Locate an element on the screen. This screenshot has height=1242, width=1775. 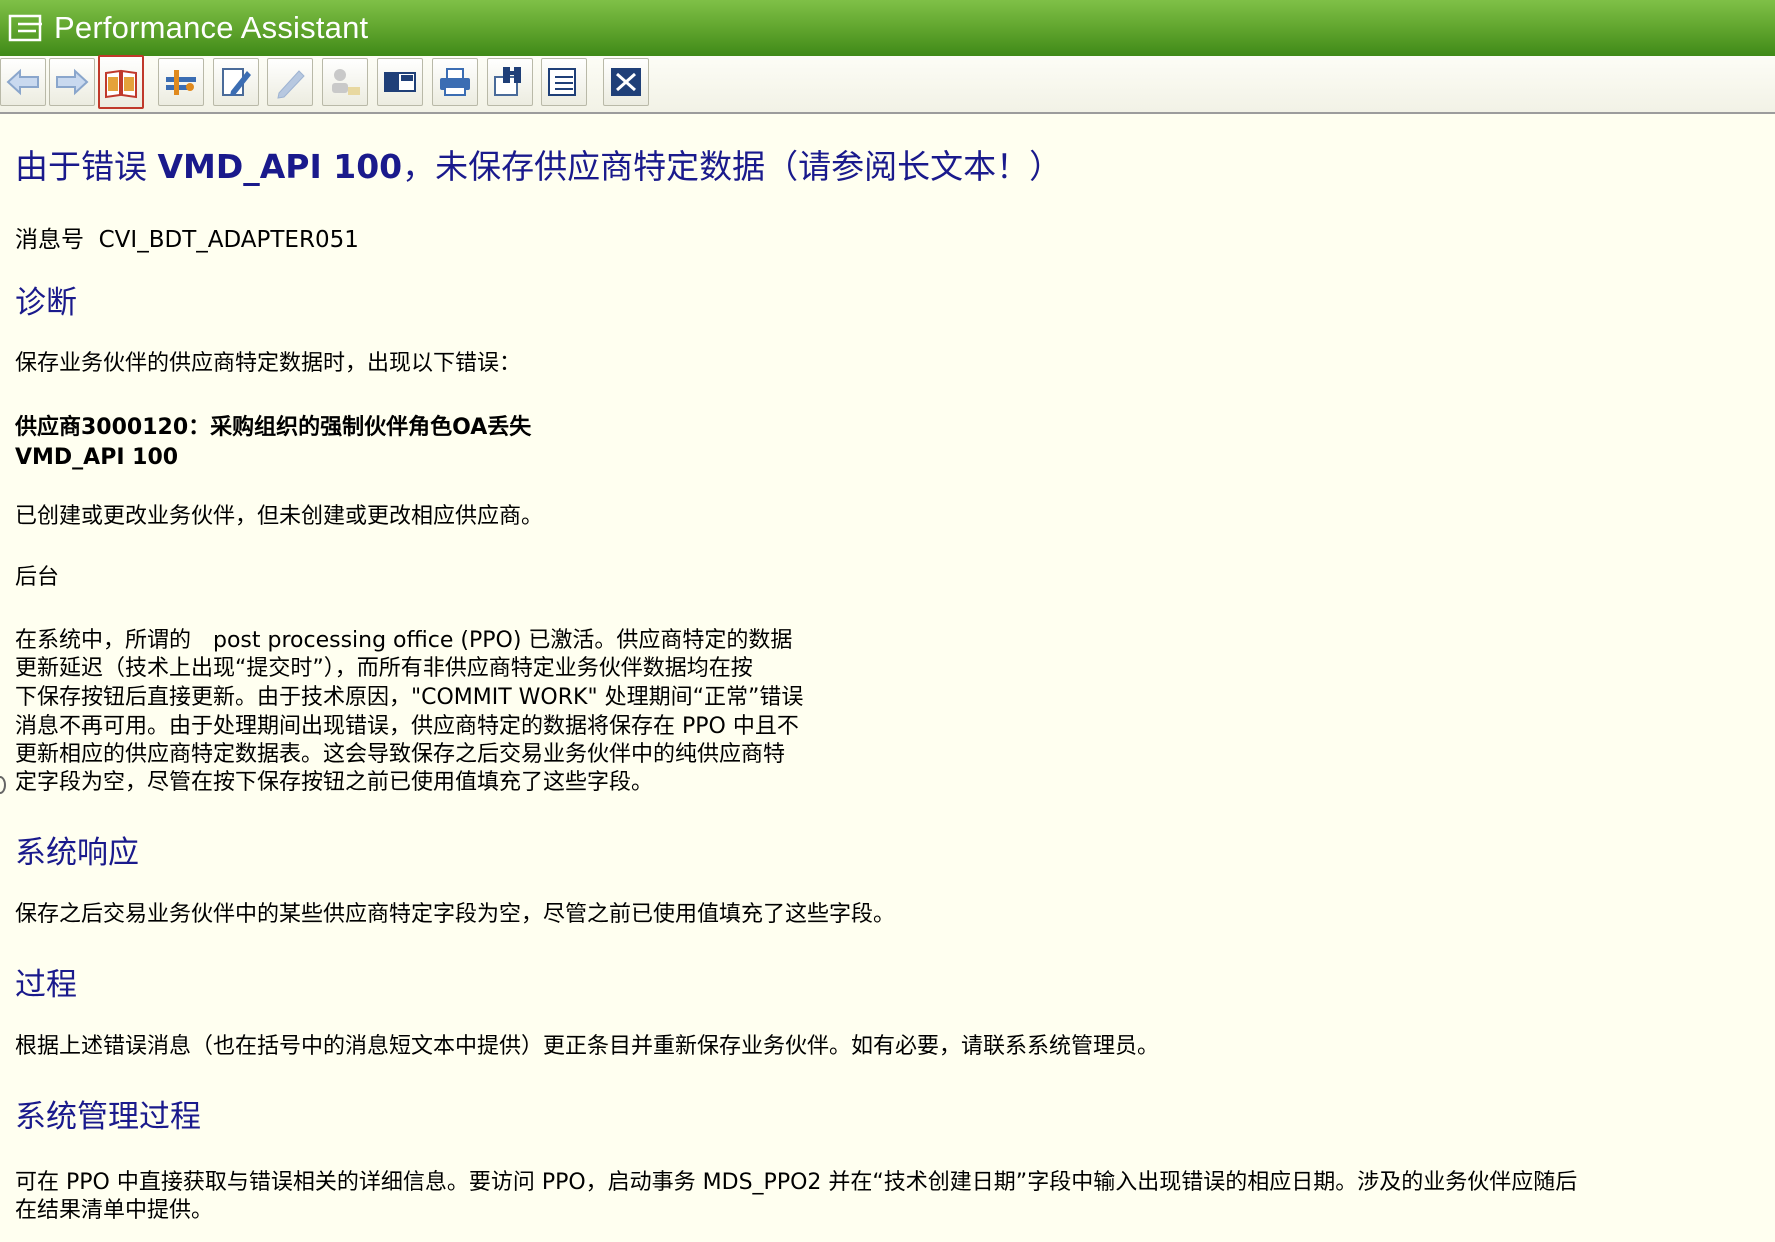
message-number-label: 消息号 is located at coordinates (49, 240).